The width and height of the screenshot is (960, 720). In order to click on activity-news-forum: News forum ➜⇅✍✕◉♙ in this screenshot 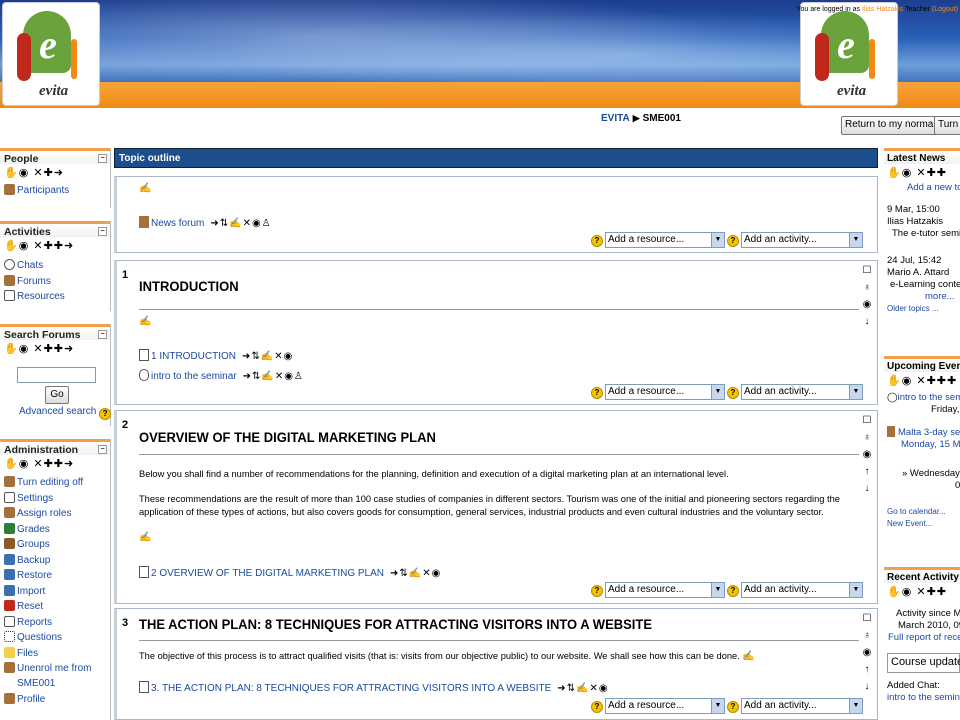, I will do `click(205, 222)`.